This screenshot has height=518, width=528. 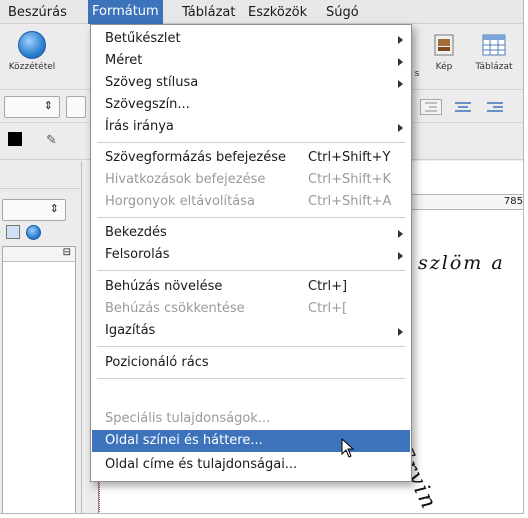 I want to click on publish-icon, so click(x=32, y=45).